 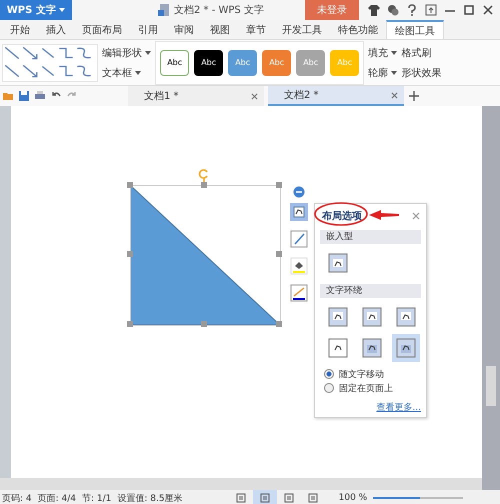 What do you see at coordinates (148, 29) in the screenshot?
I see `menu-tab: 引用` at bounding box center [148, 29].